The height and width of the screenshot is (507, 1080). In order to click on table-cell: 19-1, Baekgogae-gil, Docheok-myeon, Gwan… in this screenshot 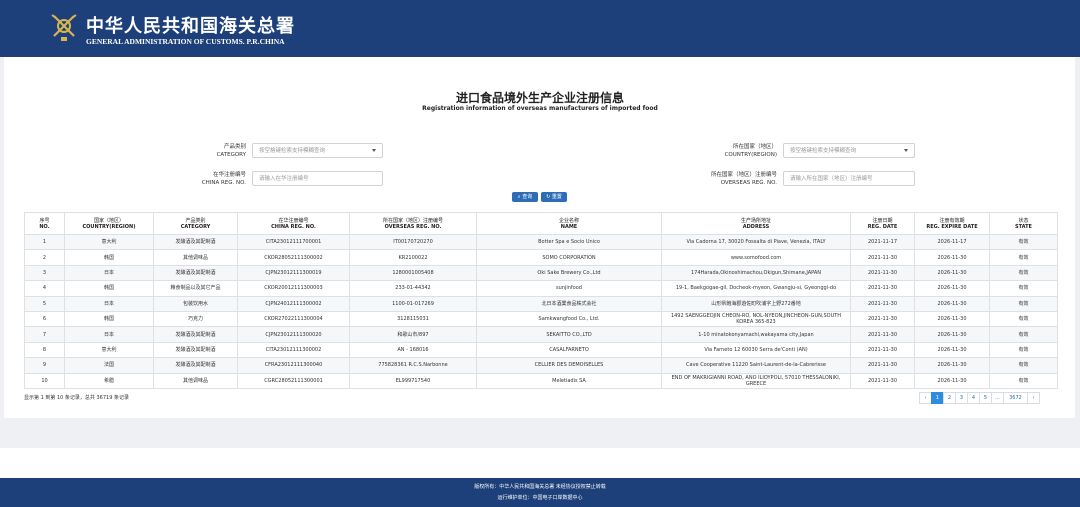, I will do `click(756, 288)`.